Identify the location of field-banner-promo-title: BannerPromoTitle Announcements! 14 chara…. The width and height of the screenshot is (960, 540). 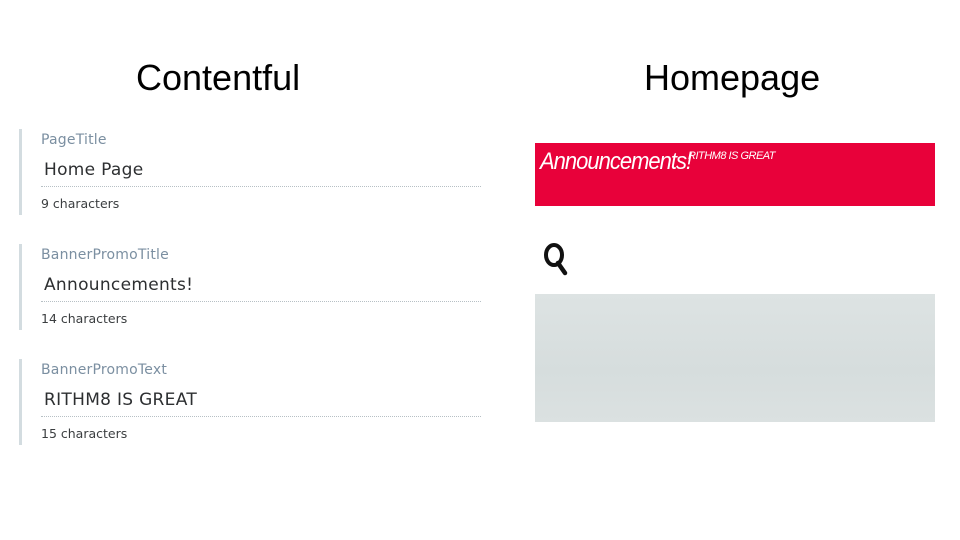
(254, 287).